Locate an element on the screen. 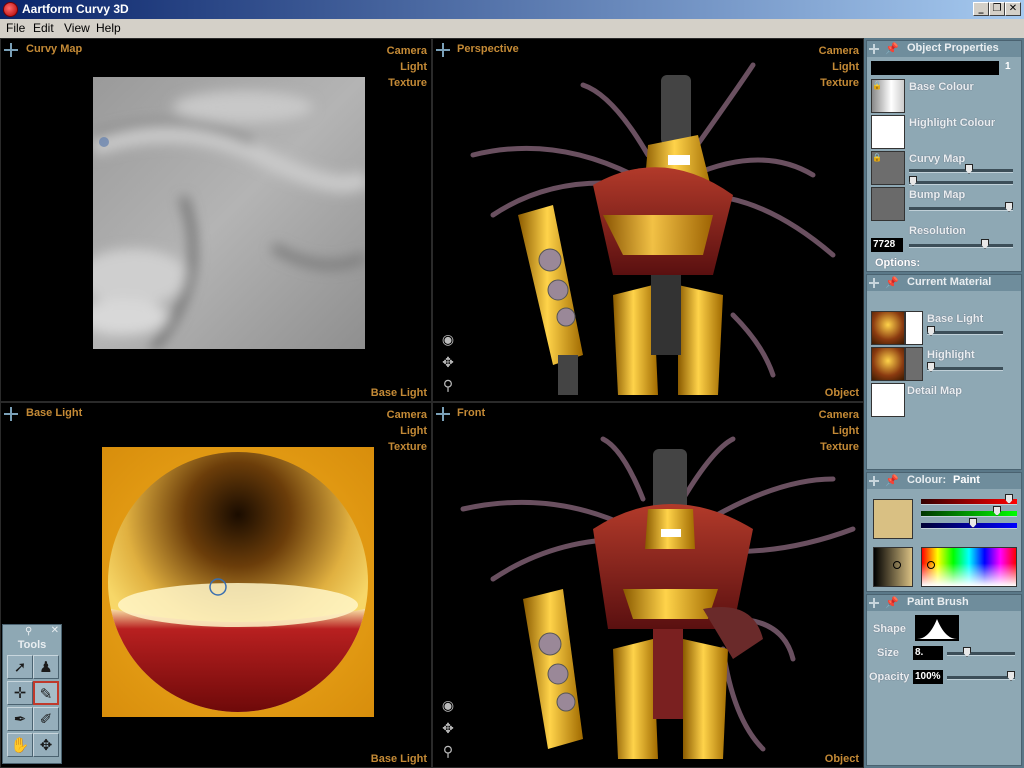 The width and height of the screenshot is (1024, 768). opacity-input: 100% is located at coordinates (928, 677).